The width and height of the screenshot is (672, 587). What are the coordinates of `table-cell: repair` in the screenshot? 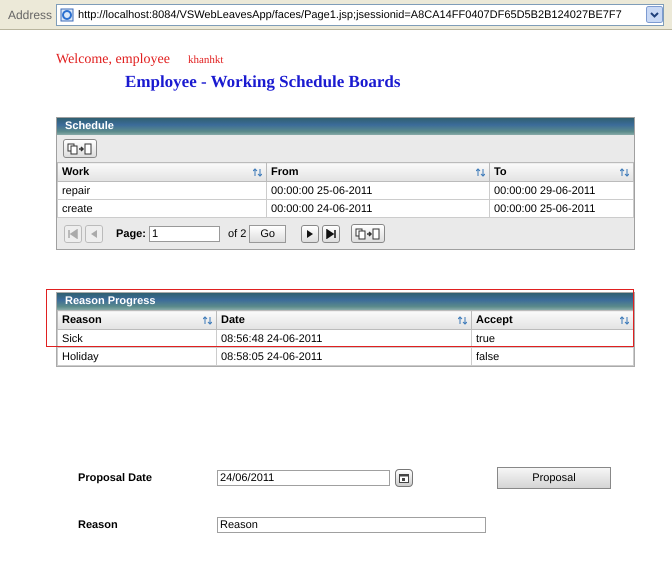 It's located at (162, 191).